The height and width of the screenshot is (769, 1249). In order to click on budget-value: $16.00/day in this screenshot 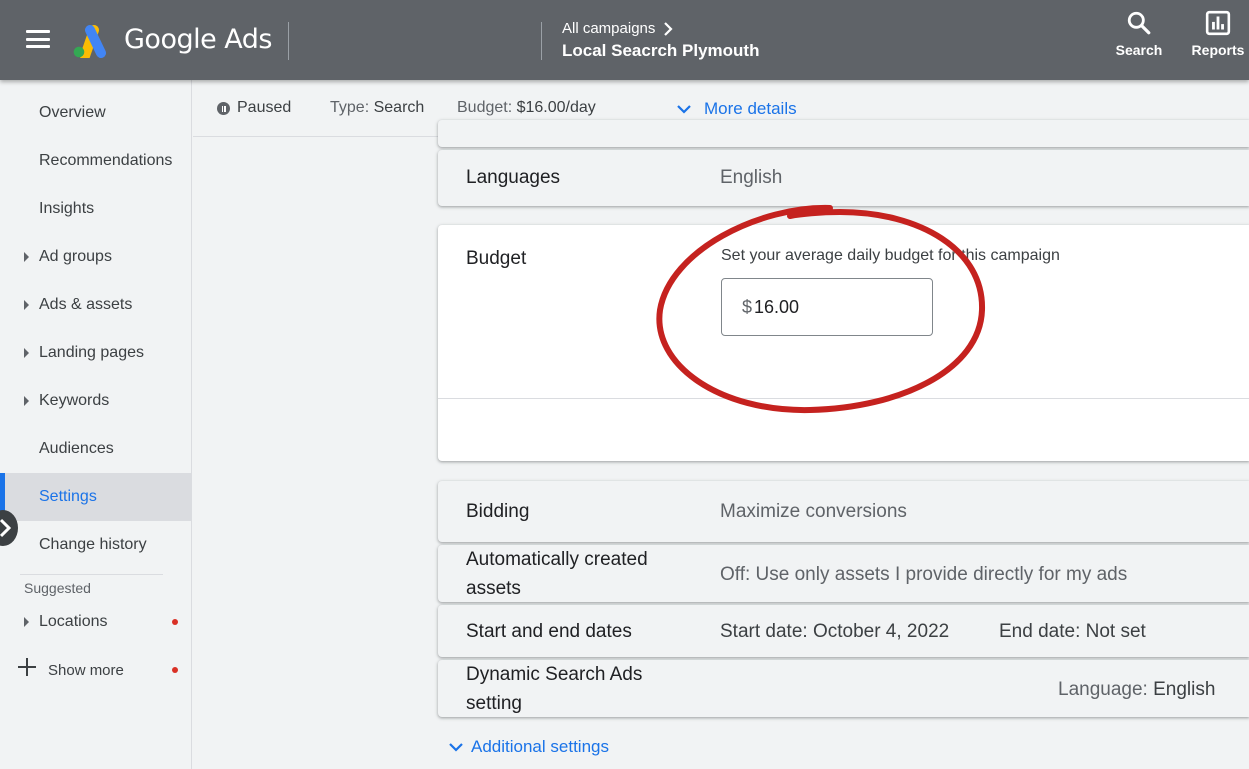, I will do `click(556, 107)`.